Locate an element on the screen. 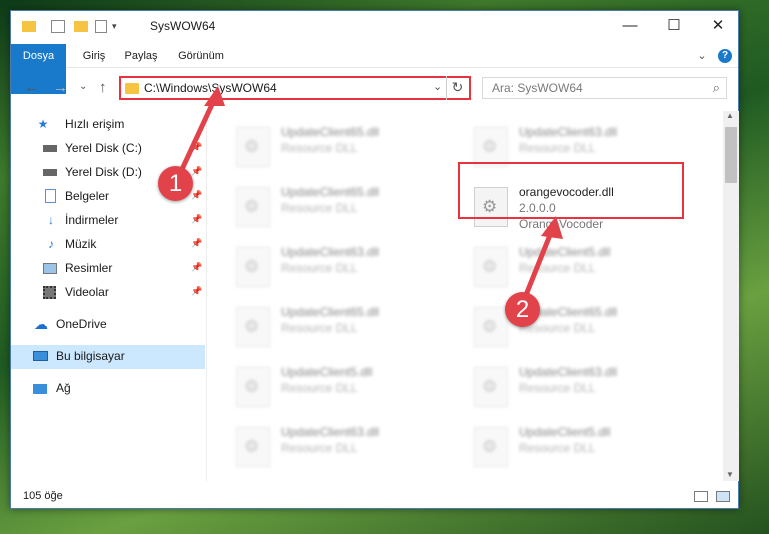  cloud-icon: ☁ is located at coordinates (41, 324).